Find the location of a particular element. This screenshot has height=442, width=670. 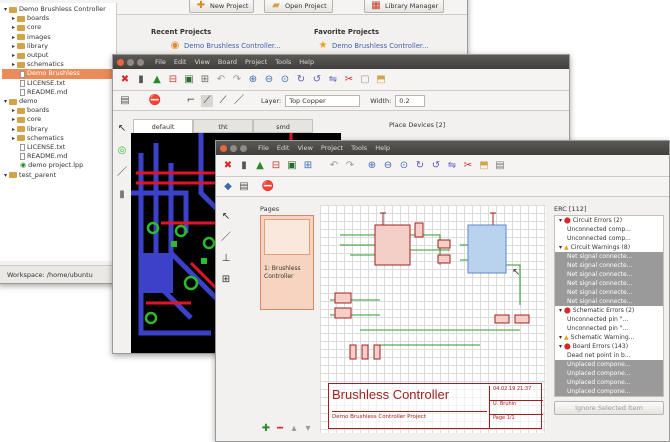

tree-item: ▾ demo is located at coordinates (57, 101).